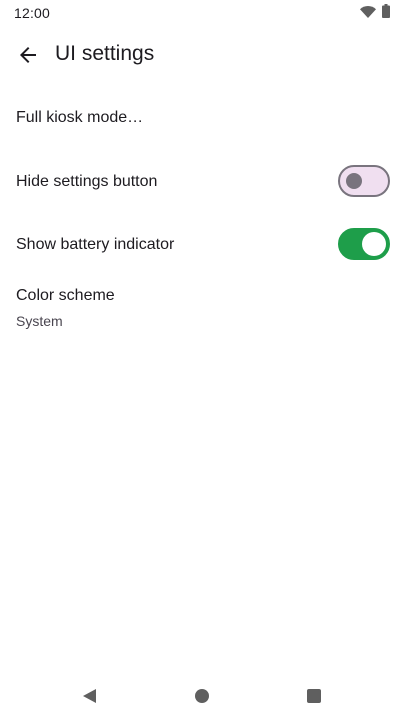  I want to click on status-bar: 12:00, so click(202, 13).